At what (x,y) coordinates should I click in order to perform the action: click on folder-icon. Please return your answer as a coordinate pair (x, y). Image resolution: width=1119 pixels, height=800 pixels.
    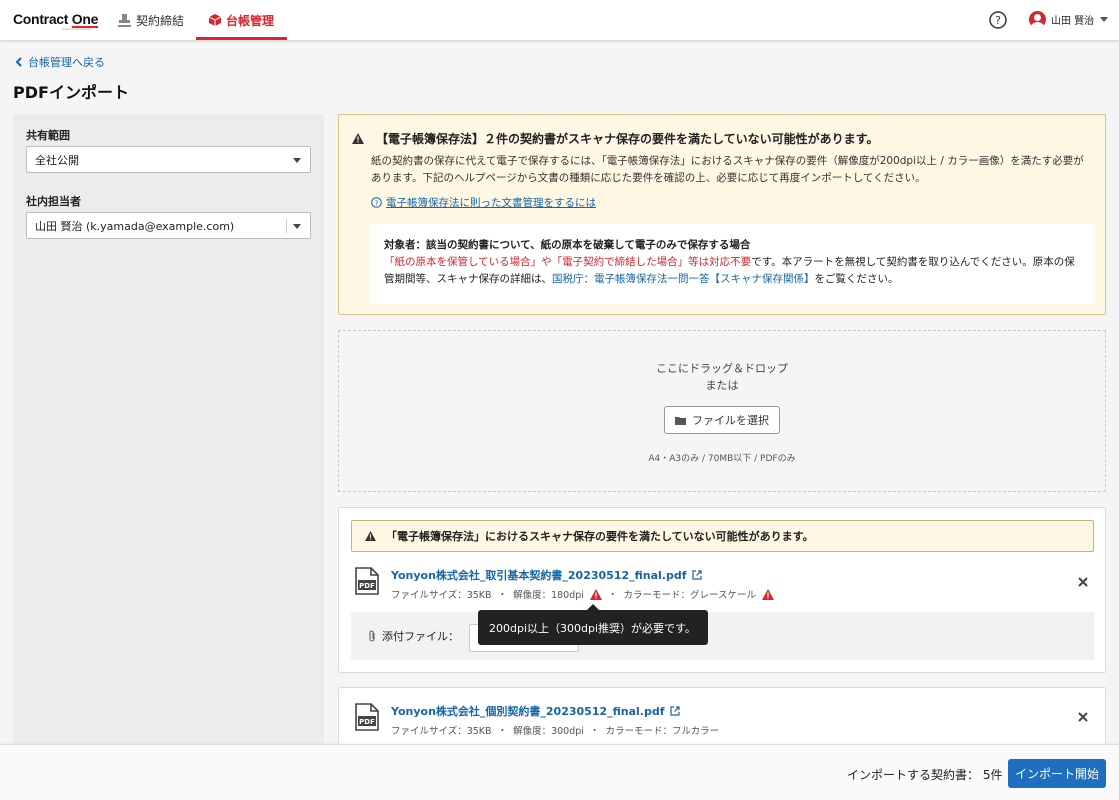
    Looking at the image, I should click on (680, 420).